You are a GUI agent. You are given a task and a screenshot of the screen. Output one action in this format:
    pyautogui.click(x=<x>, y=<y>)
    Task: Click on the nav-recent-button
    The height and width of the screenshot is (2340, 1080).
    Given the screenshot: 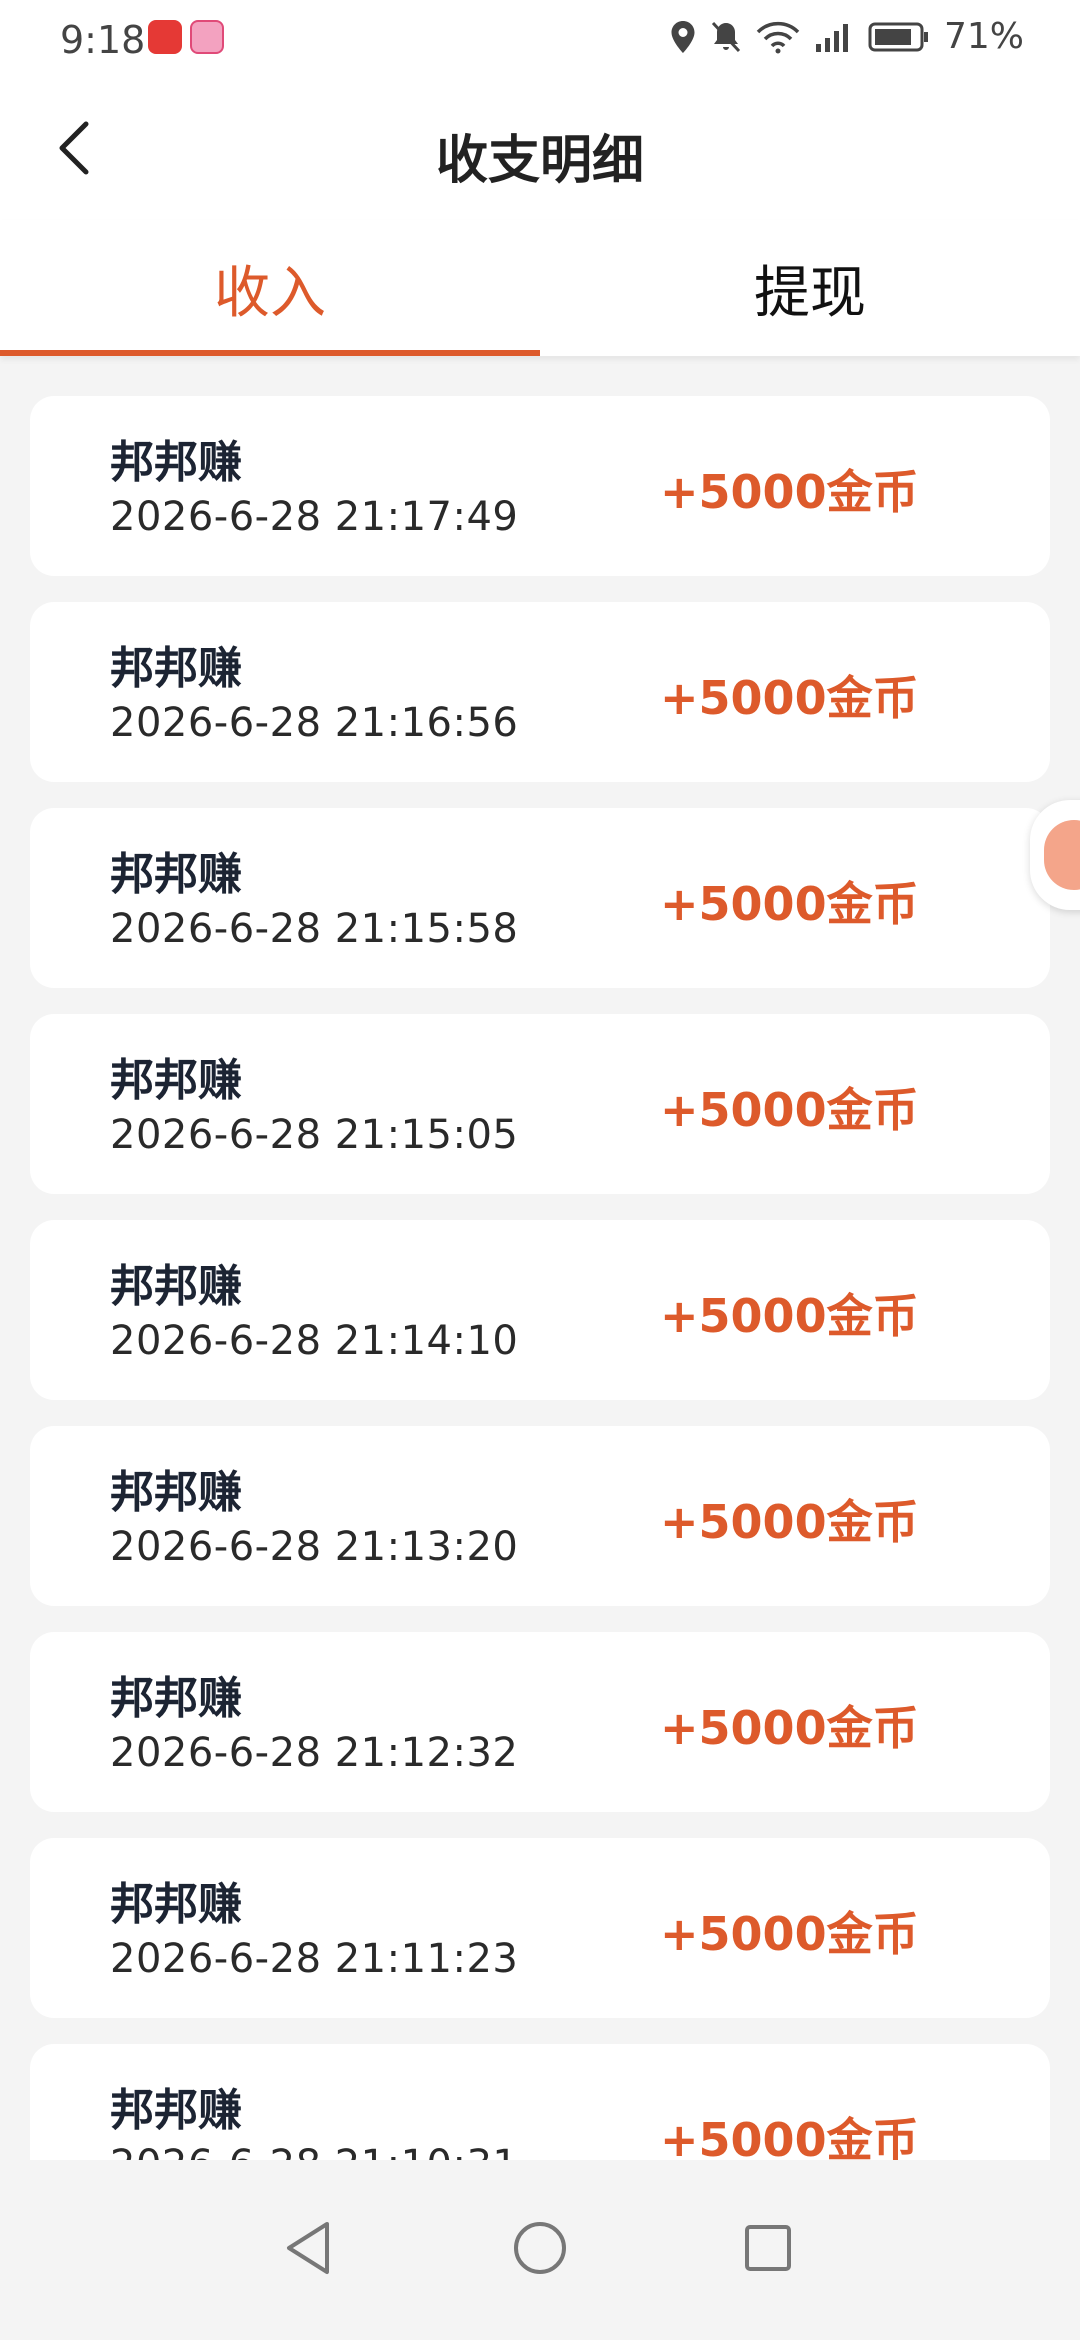 What is the action you would take?
    pyautogui.click(x=768, y=2248)
    